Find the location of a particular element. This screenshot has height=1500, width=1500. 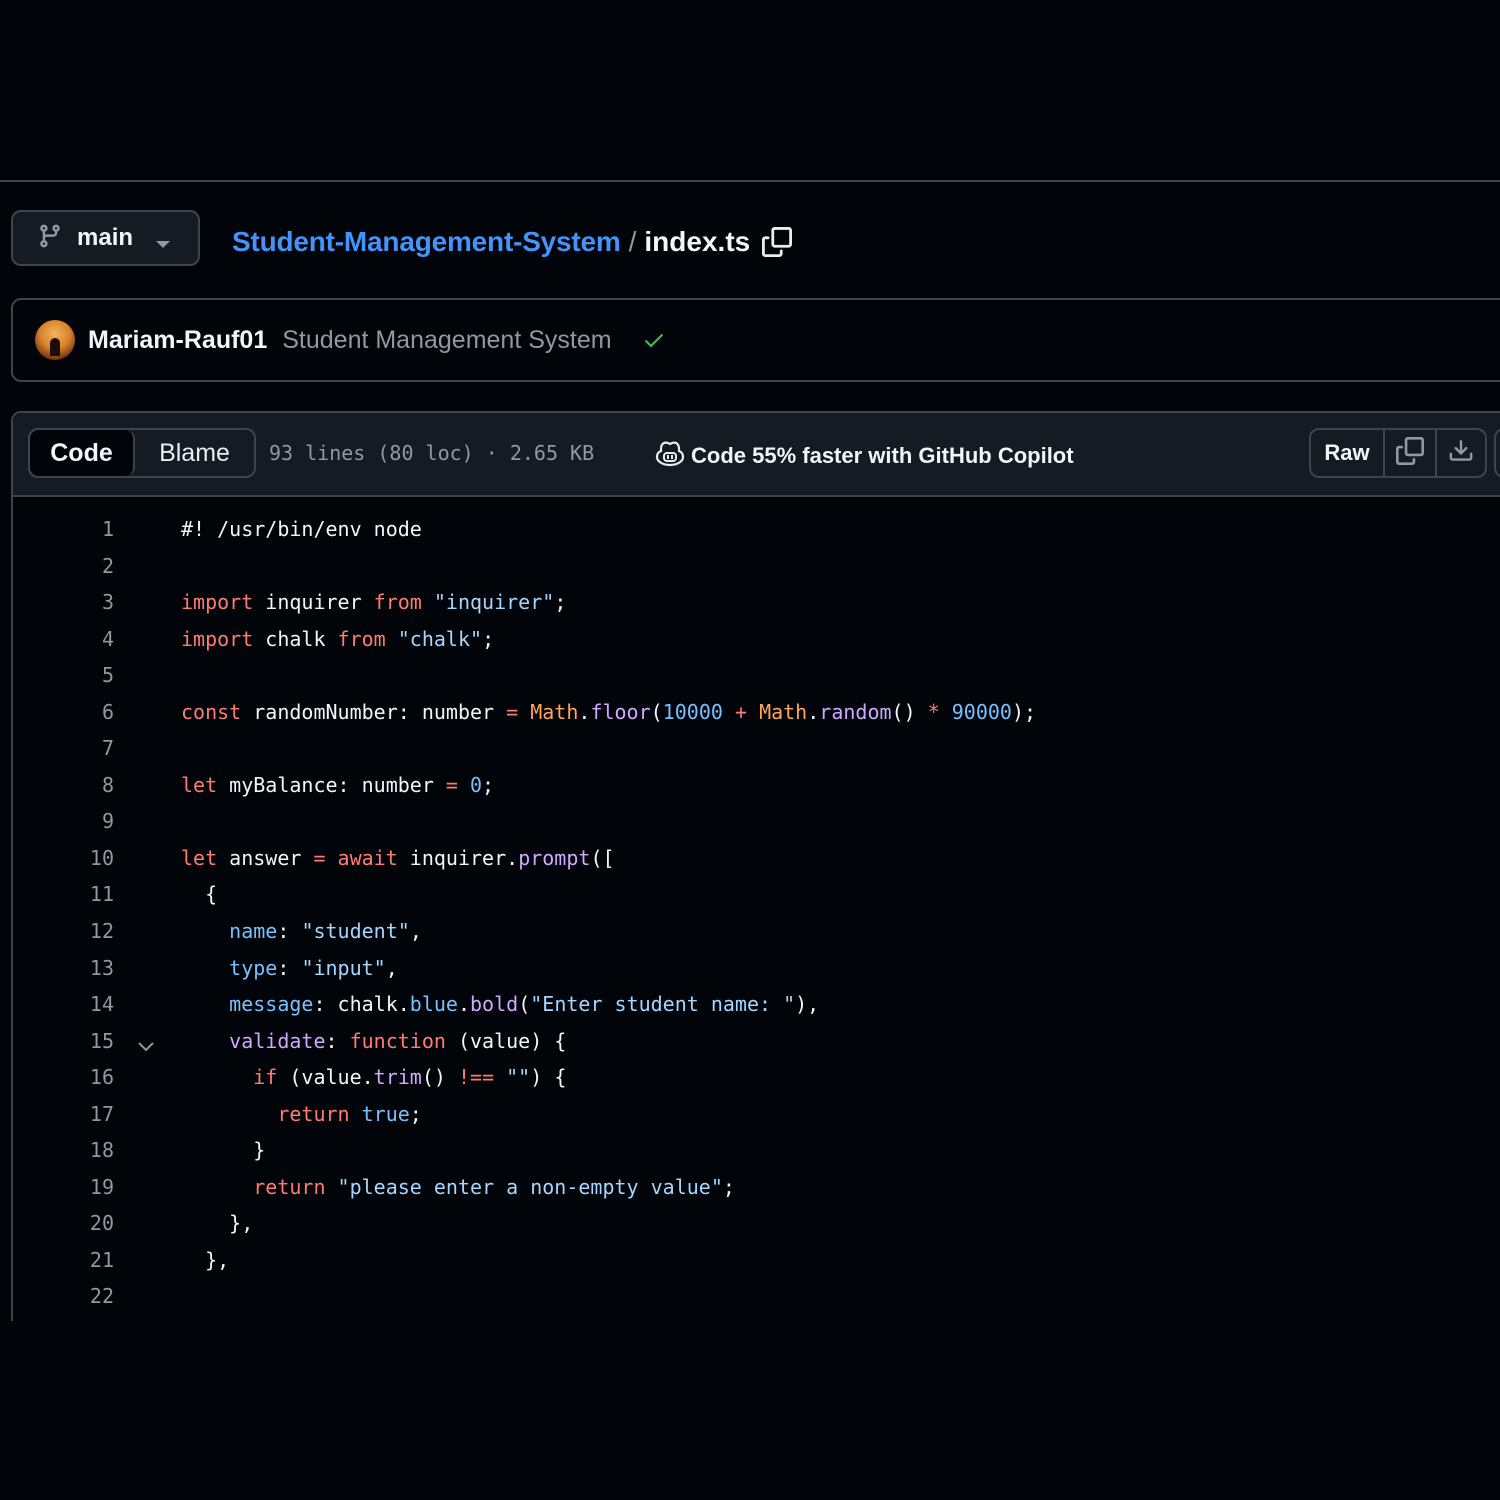

code-text: #! /usr/bin/env node is located at coordinates (301, 529).